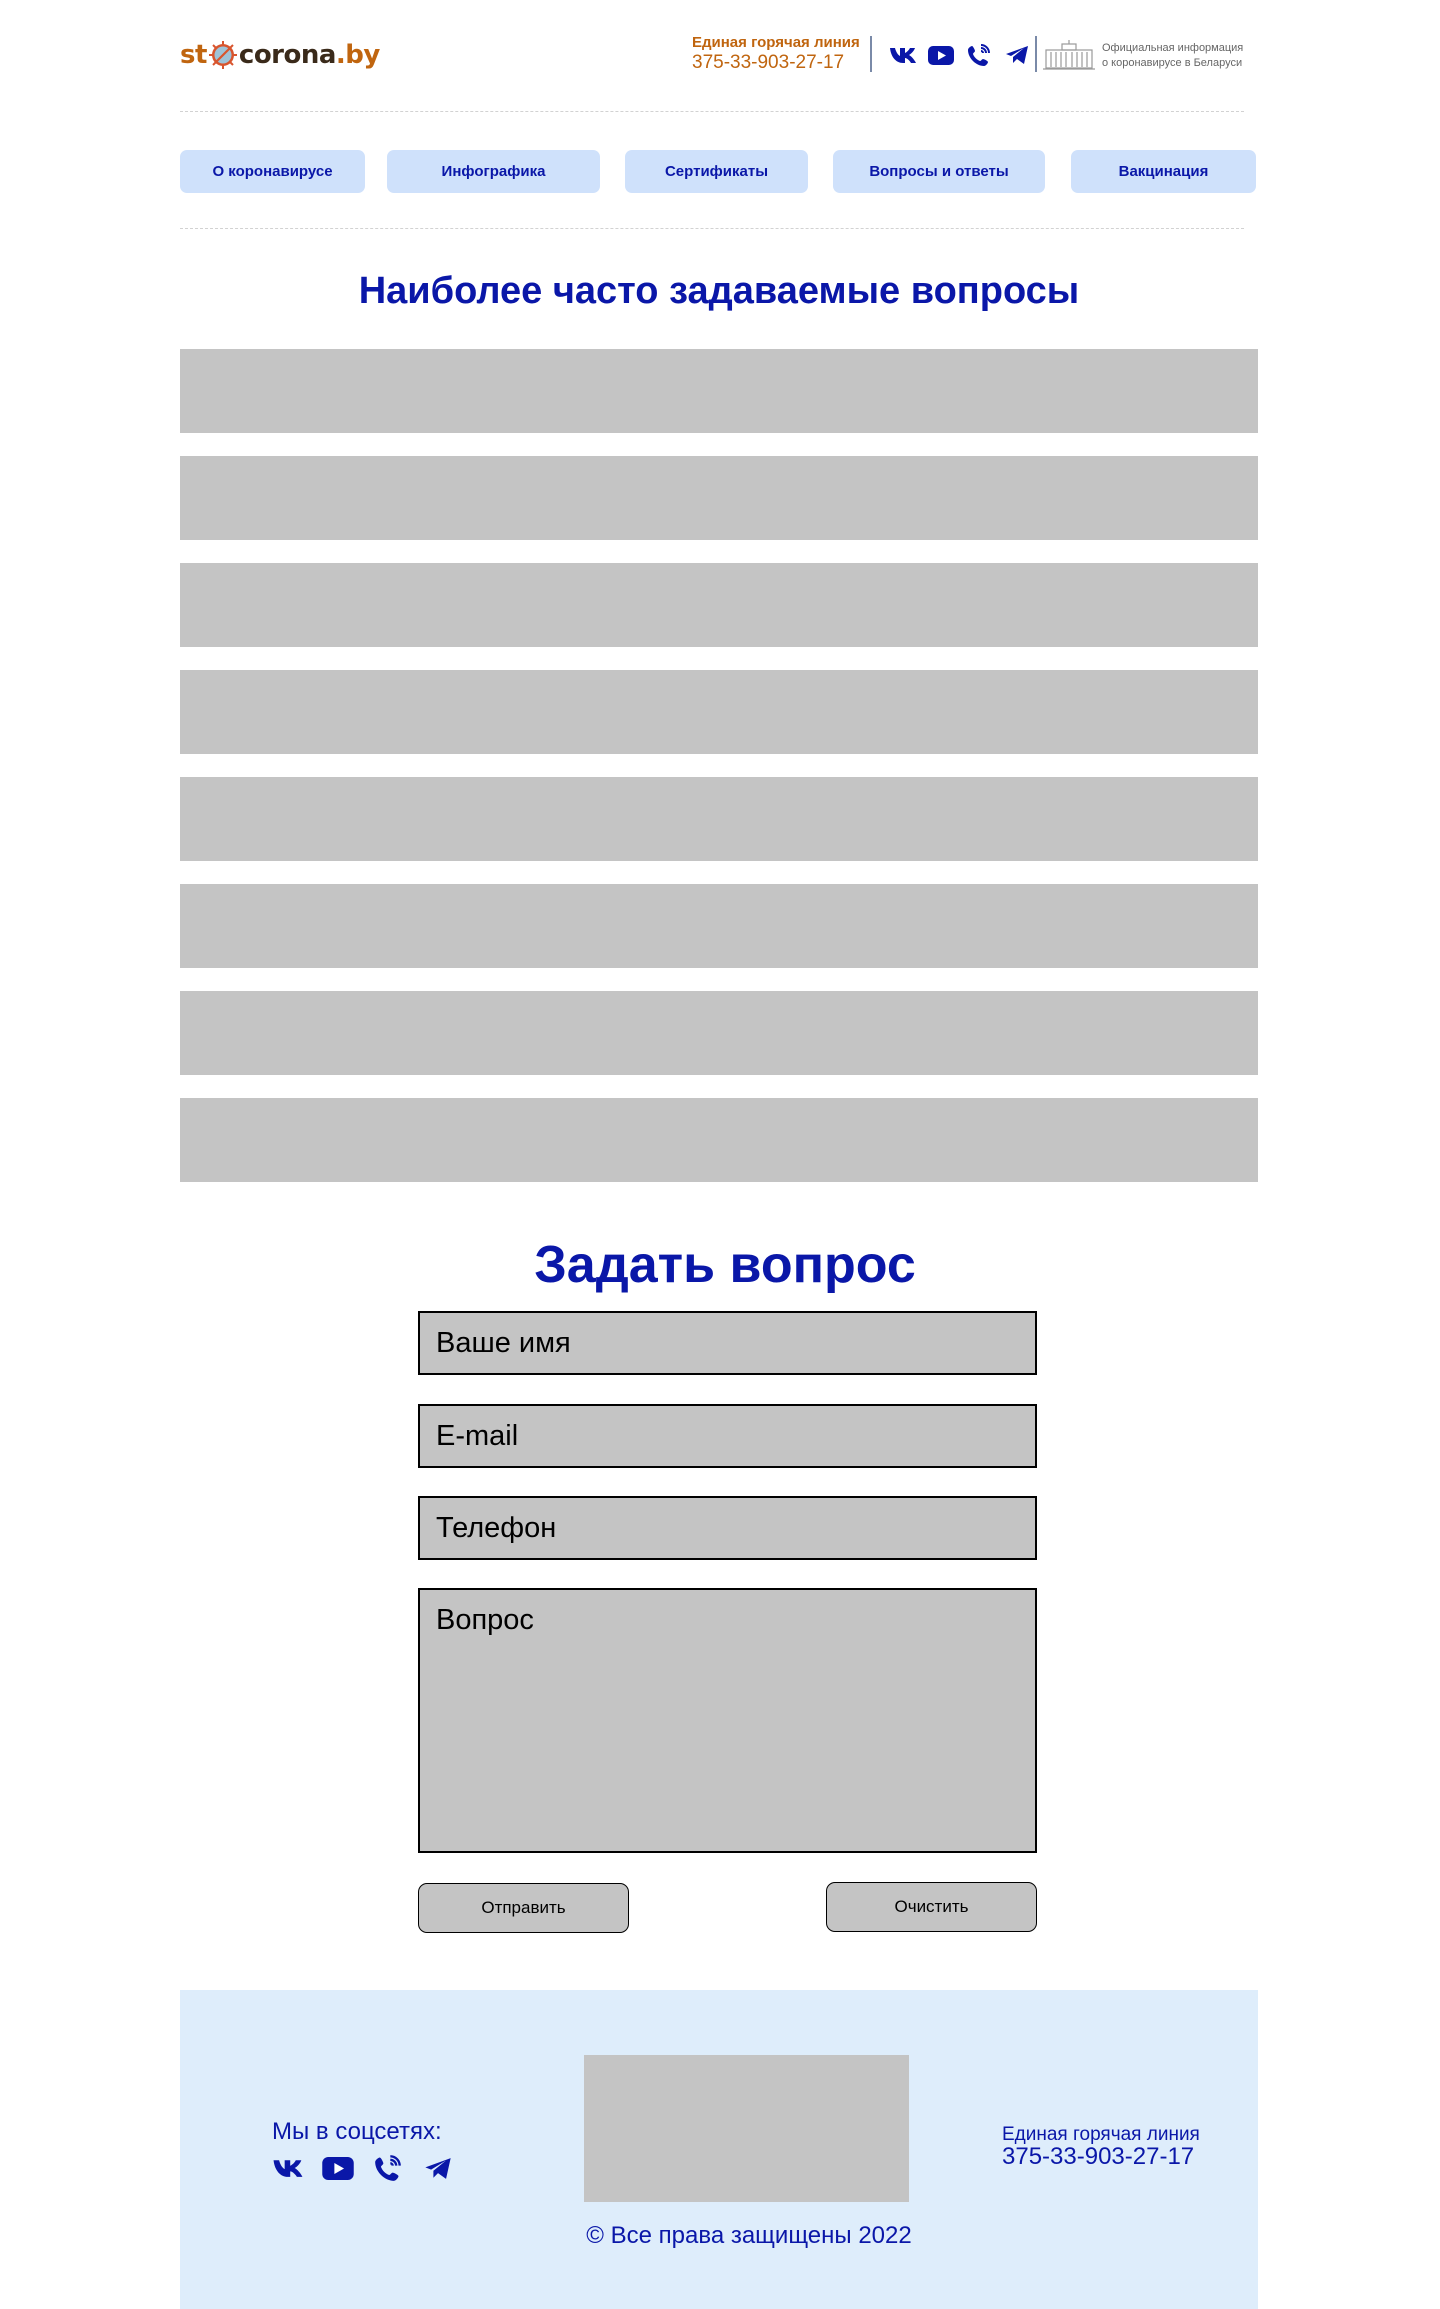 The width and height of the screenshot is (1440, 2309). I want to click on official-info-line2: о коронавирусе в Беларуси, so click(1172, 63).